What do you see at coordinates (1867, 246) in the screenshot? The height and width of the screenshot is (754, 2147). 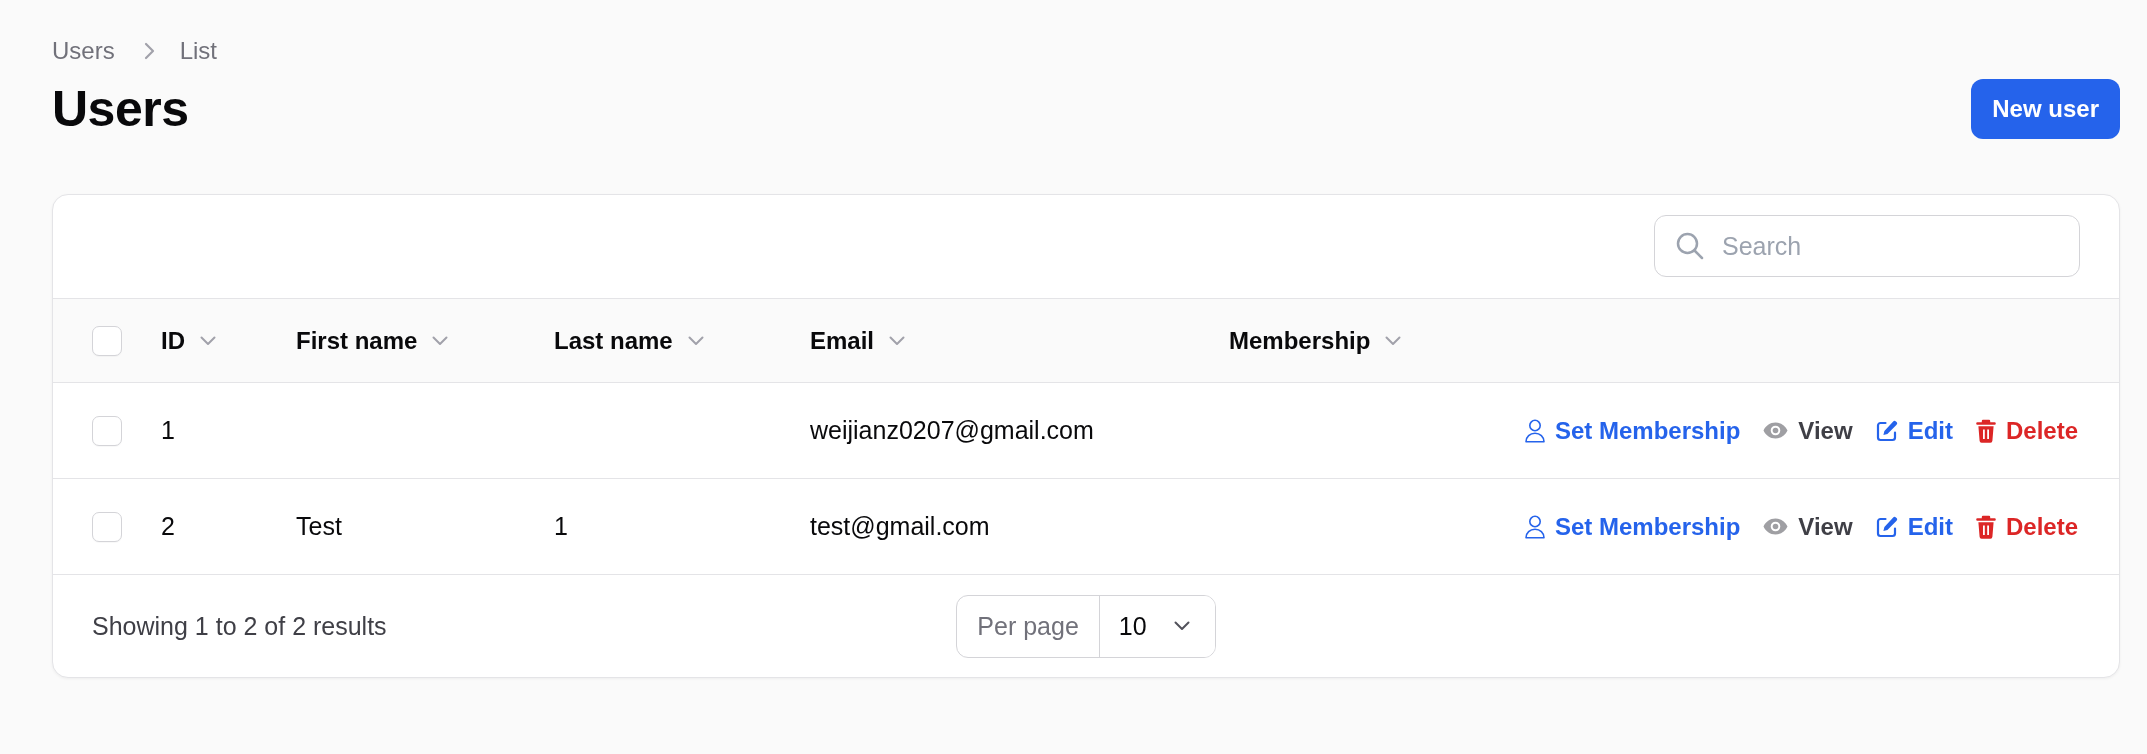 I see `search-field: Search` at bounding box center [1867, 246].